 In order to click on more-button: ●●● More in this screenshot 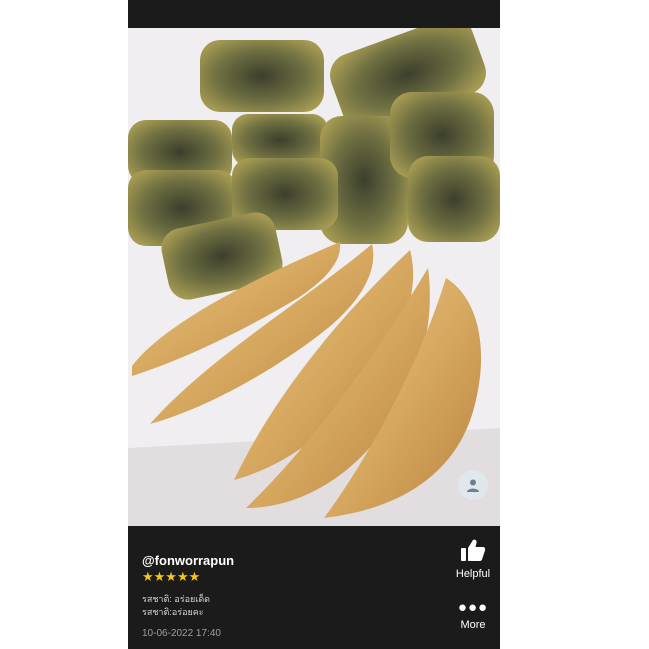, I will do `click(471, 615)`.